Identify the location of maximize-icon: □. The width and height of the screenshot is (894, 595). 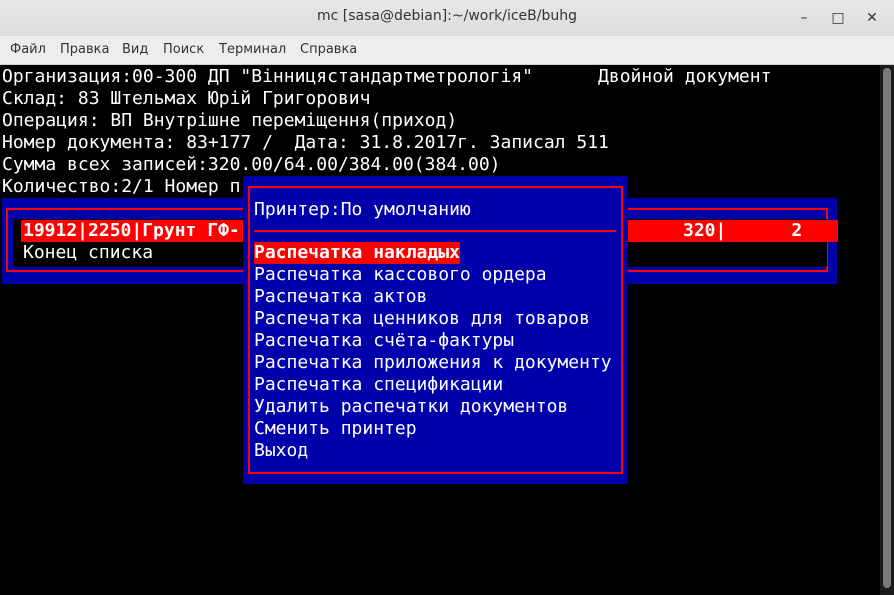
(838, 18).